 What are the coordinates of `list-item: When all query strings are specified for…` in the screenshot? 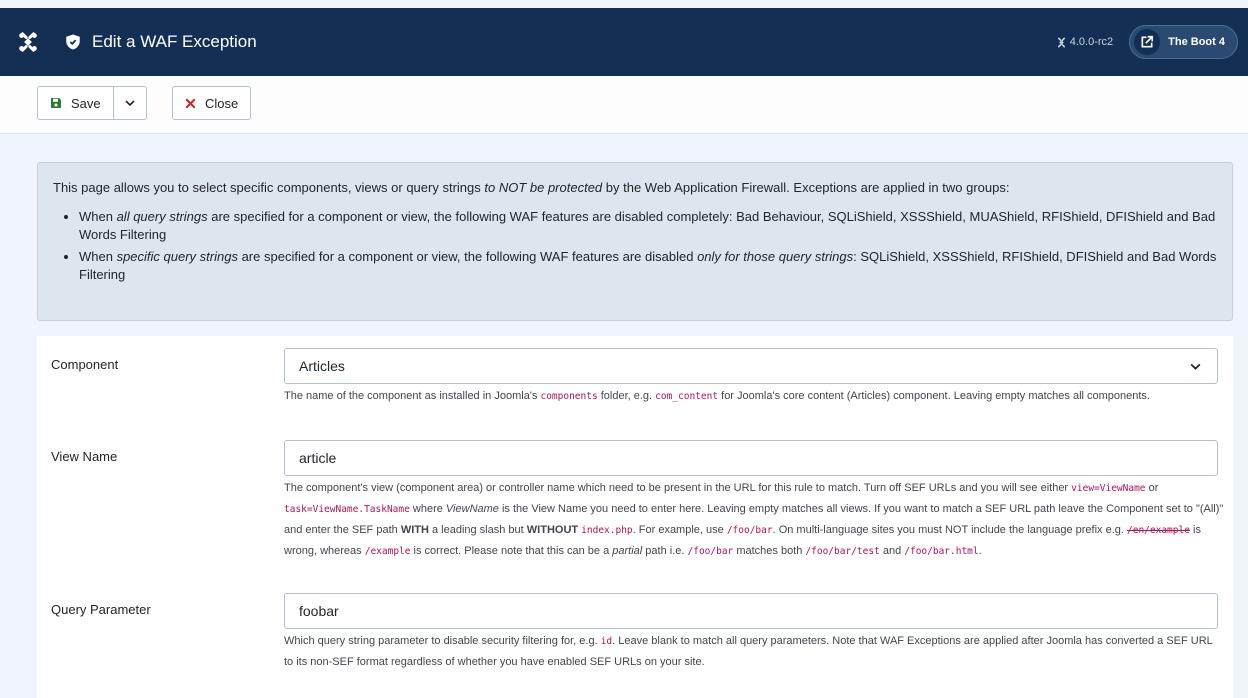 It's located at (648, 226).